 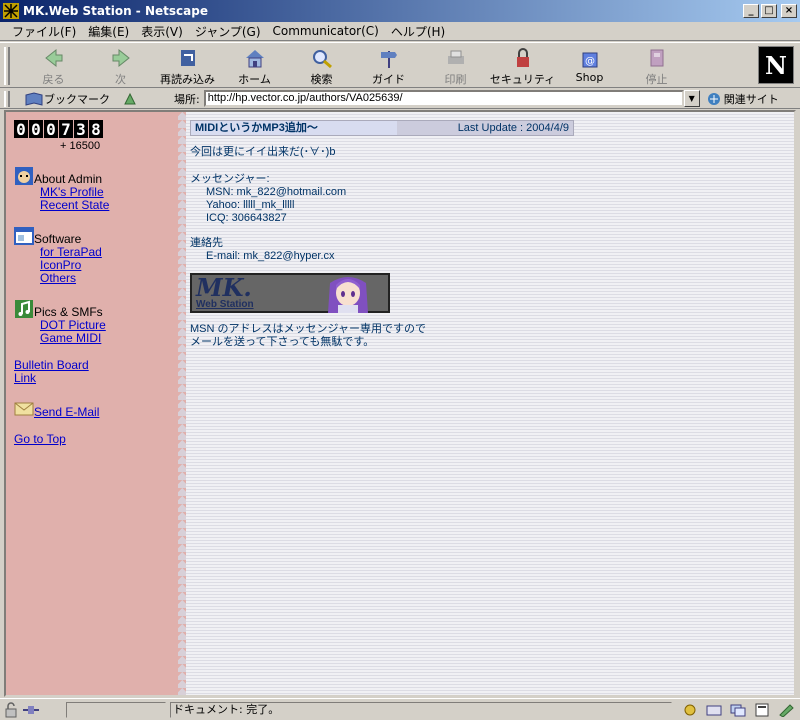 I want to click on link-link: Link, so click(x=93, y=378).